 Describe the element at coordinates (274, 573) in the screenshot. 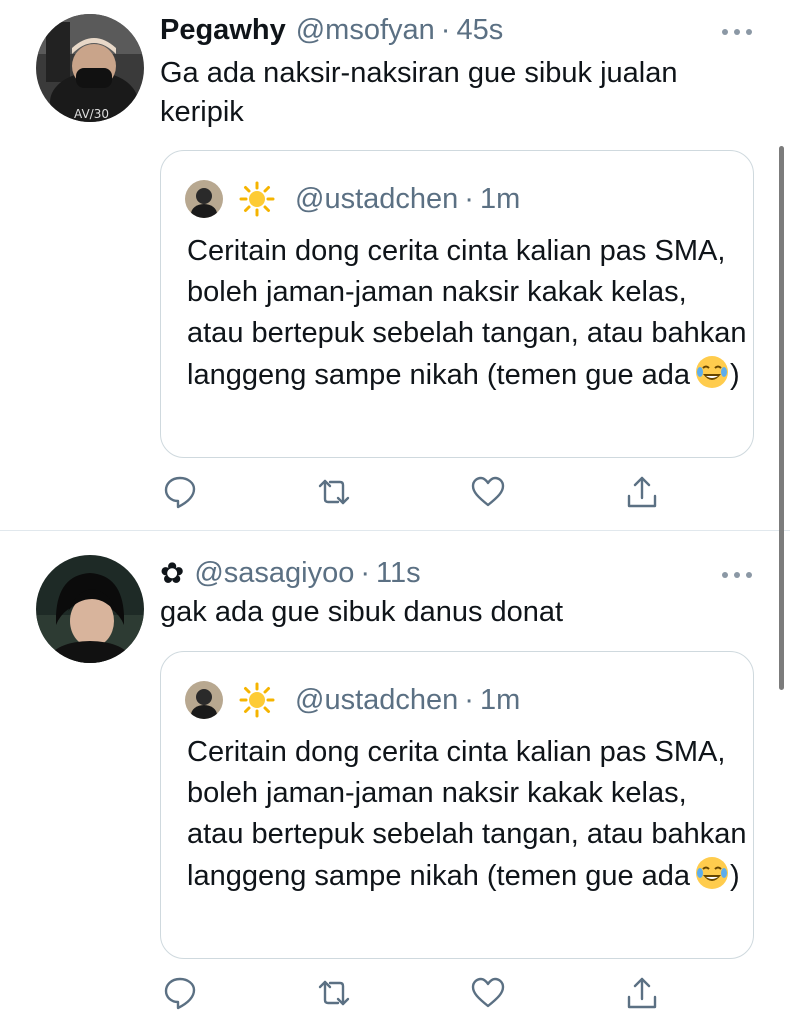

I see `user-handle: @sasagiyoo` at that location.